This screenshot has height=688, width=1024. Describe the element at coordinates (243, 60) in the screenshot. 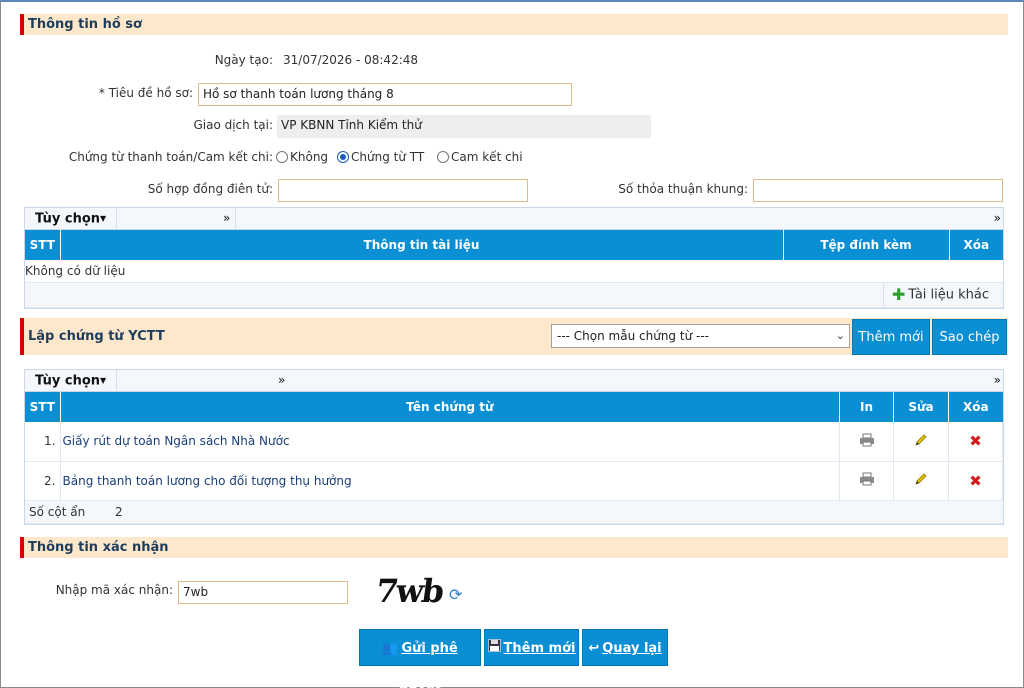

I see `created-date-label: Ngày tạo:` at that location.